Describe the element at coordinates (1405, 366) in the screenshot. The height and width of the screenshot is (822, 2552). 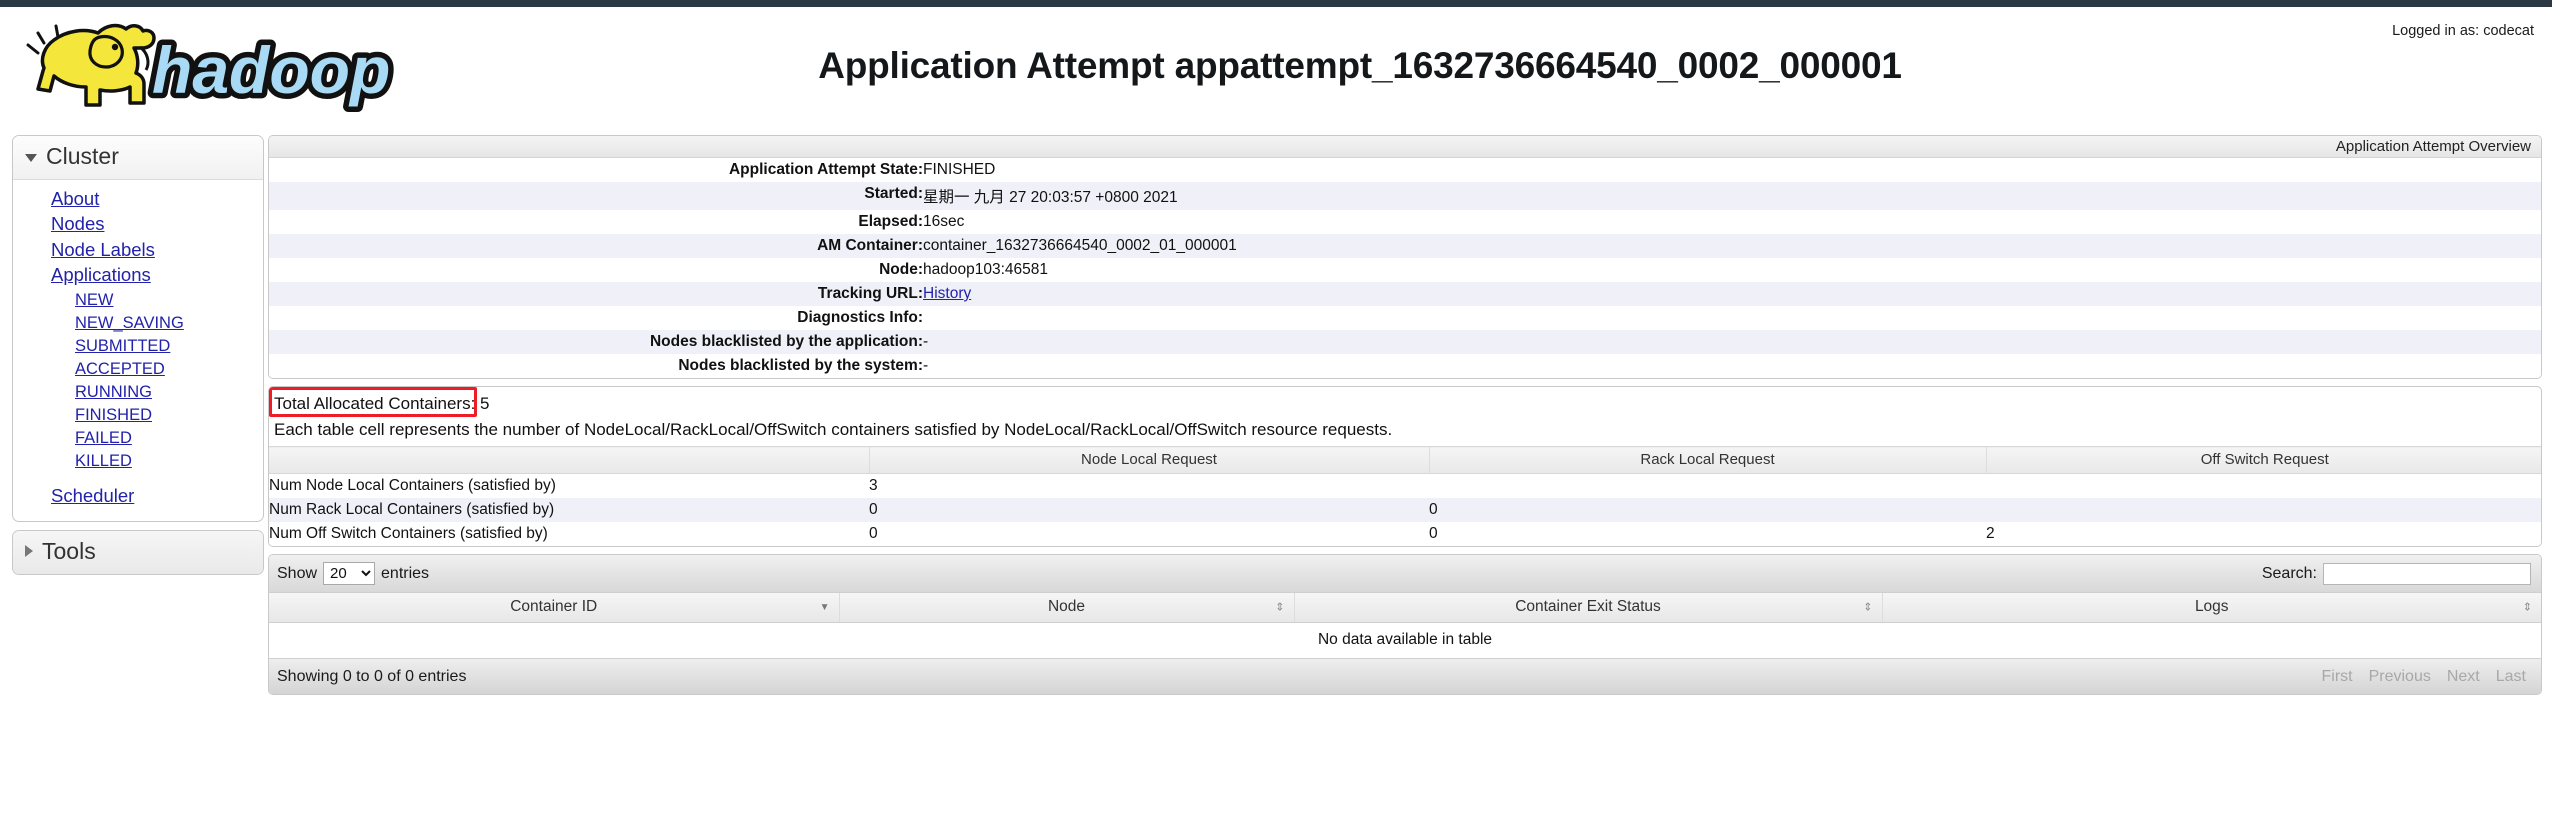
I see `table-row: Nodes blacklisted by the system: -` at that location.